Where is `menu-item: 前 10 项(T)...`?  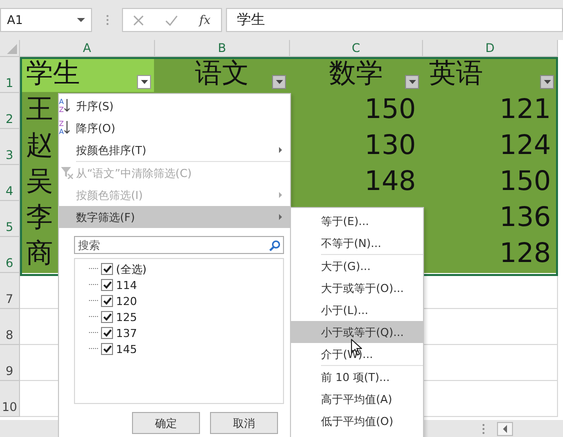
menu-item: 前 10 项(T)... is located at coordinates (357, 377).